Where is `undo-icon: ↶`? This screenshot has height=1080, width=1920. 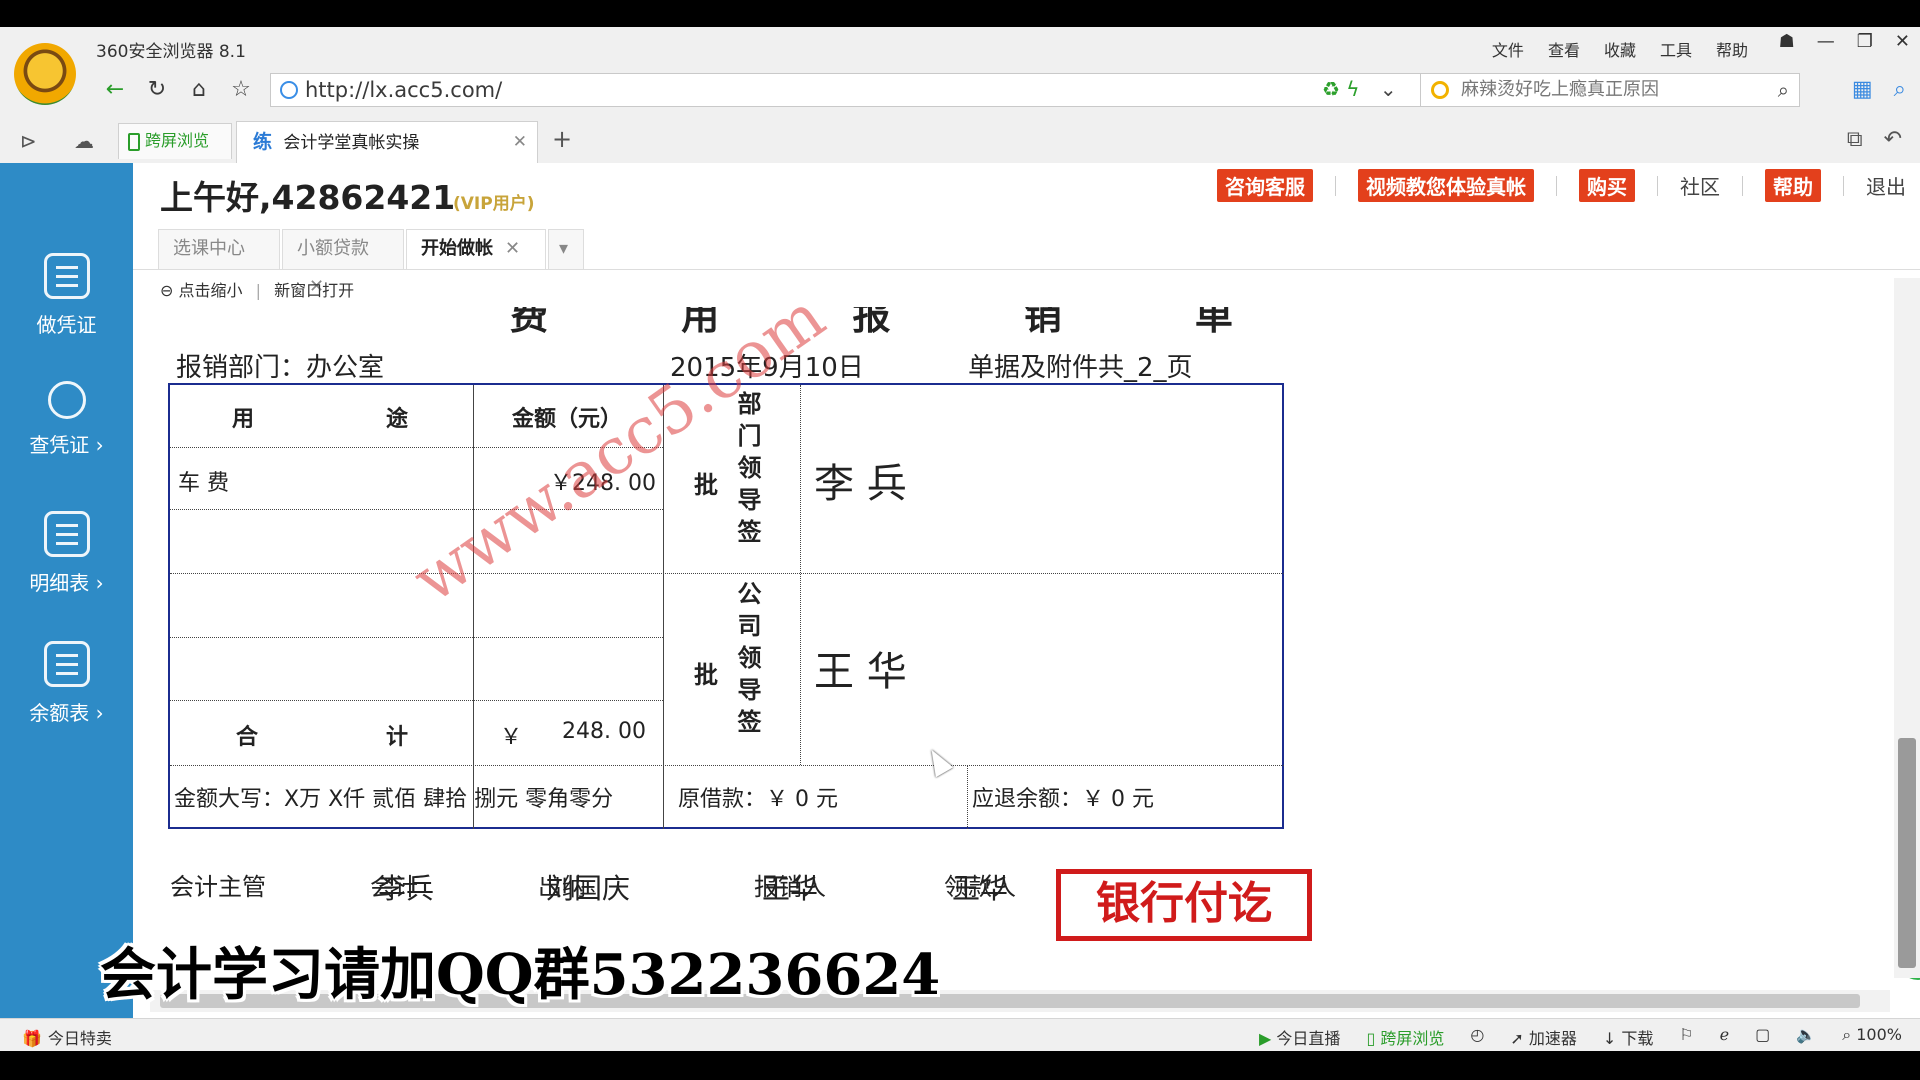
undo-icon: ↶ is located at coordinates (1893, 139).